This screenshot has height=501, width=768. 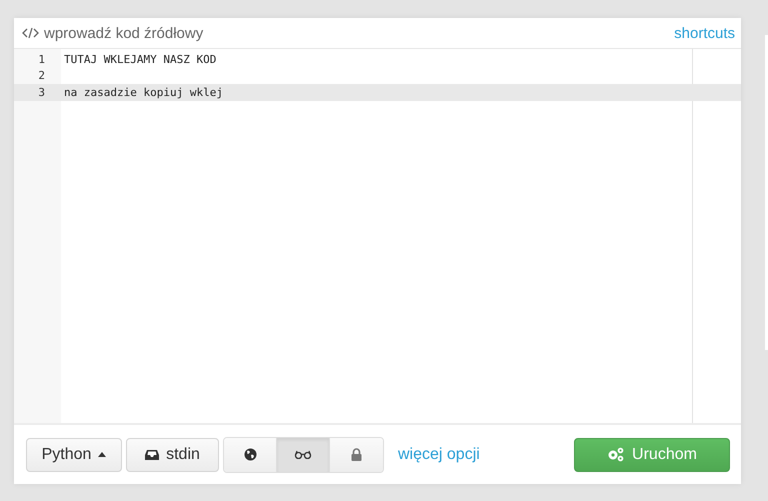 I want to click on stdin-button: stdin, so click(x=172, y=455).